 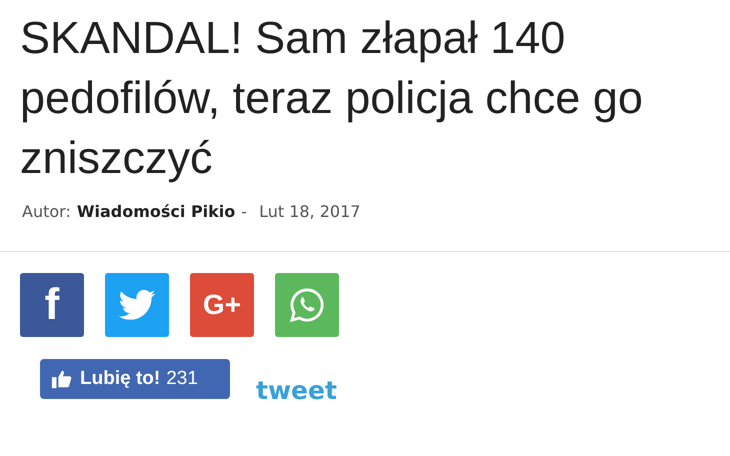 I want to click on author-name: Wiadomości Pikio, so click(x=156, y=211).